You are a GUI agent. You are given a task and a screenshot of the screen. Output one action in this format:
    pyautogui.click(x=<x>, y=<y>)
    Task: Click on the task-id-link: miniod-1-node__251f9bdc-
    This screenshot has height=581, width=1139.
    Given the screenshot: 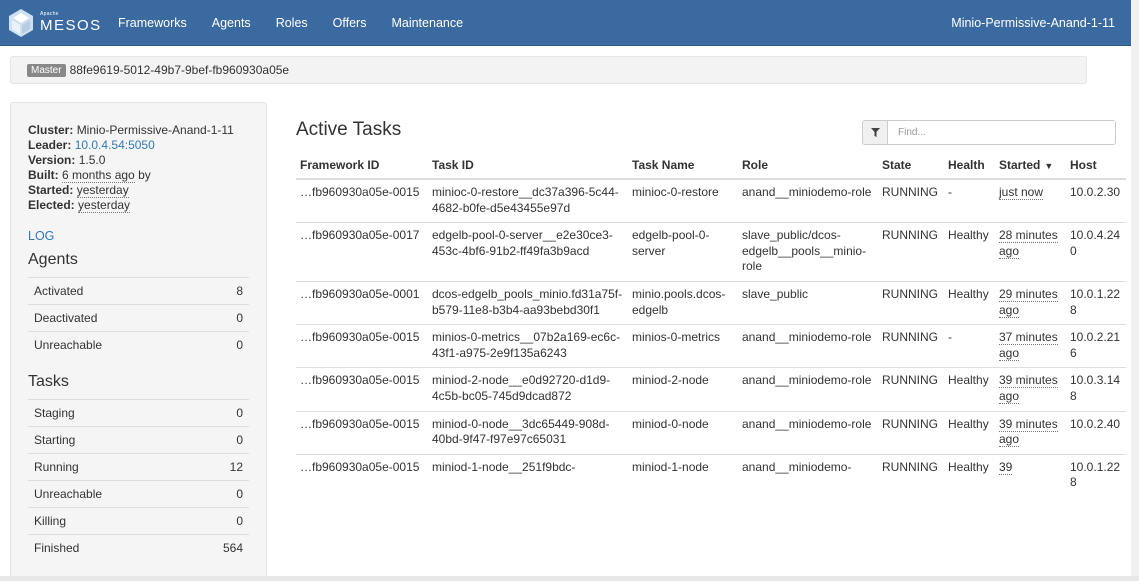 What is the action you would take?
    pyautogui.click(x=528, y=475)
    